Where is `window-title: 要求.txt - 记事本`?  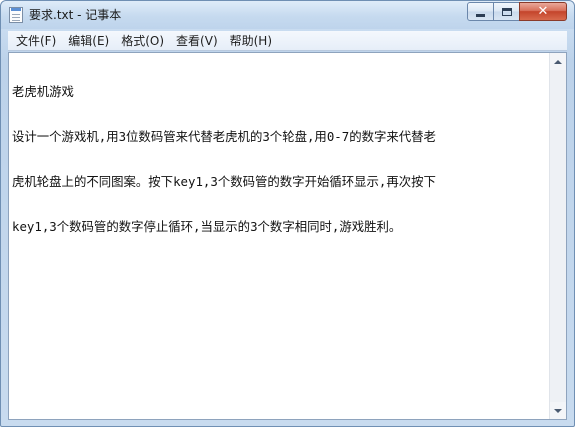
window-title: 要求.txt - 记事本 is located at coordinates (75, 15).